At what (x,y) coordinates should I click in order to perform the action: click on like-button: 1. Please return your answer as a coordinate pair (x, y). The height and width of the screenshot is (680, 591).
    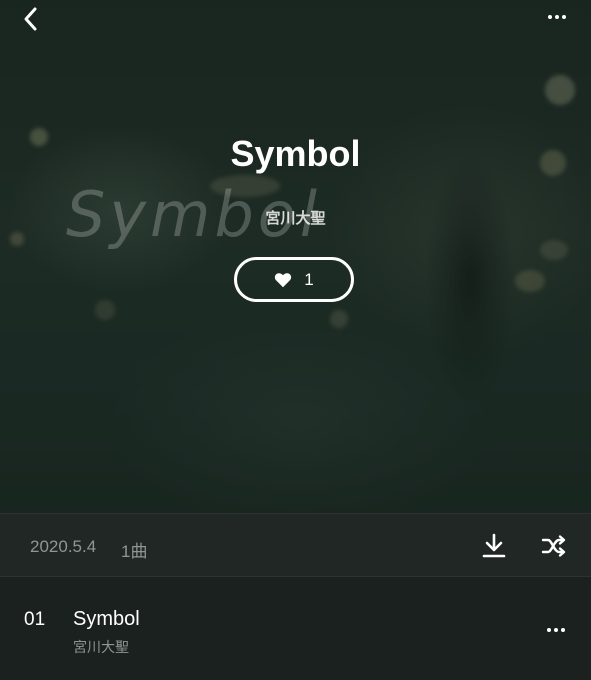
    Looking at the image, I should click on (294, 279).